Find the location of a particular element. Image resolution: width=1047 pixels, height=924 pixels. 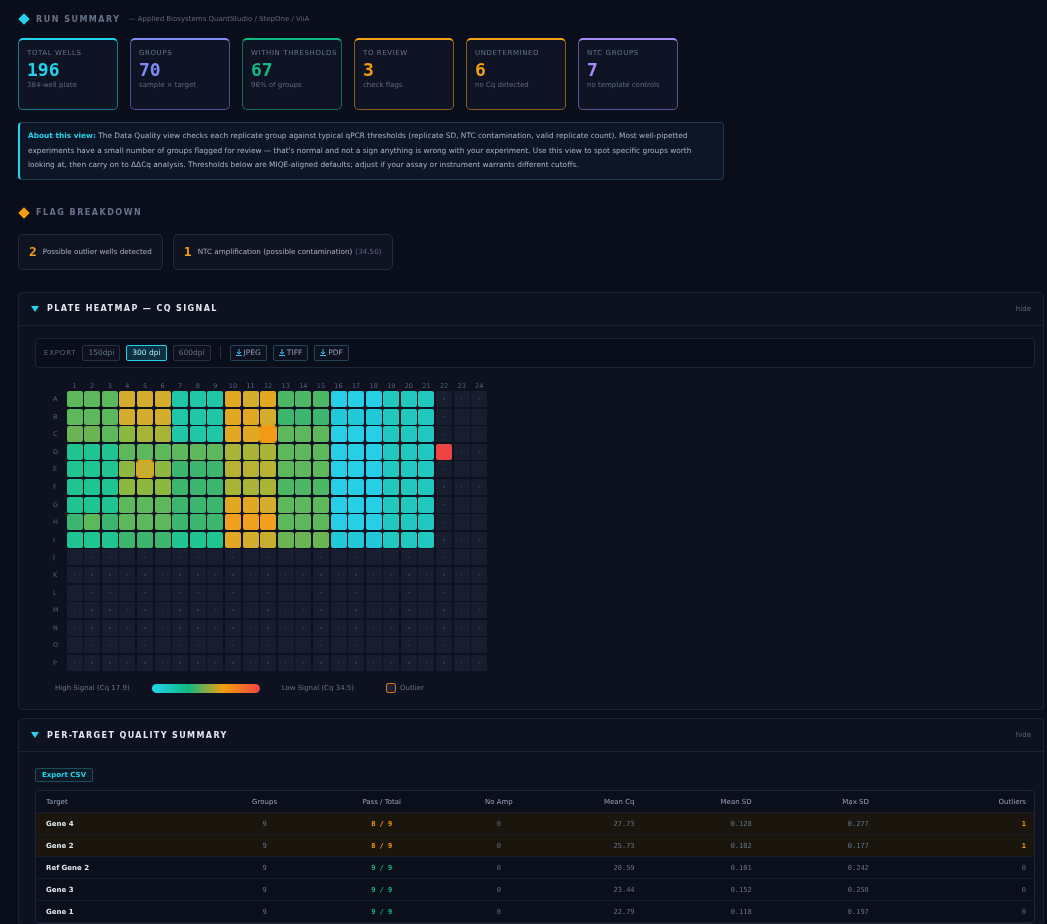

stat-value: 70 is located at coordinates (150, 70).